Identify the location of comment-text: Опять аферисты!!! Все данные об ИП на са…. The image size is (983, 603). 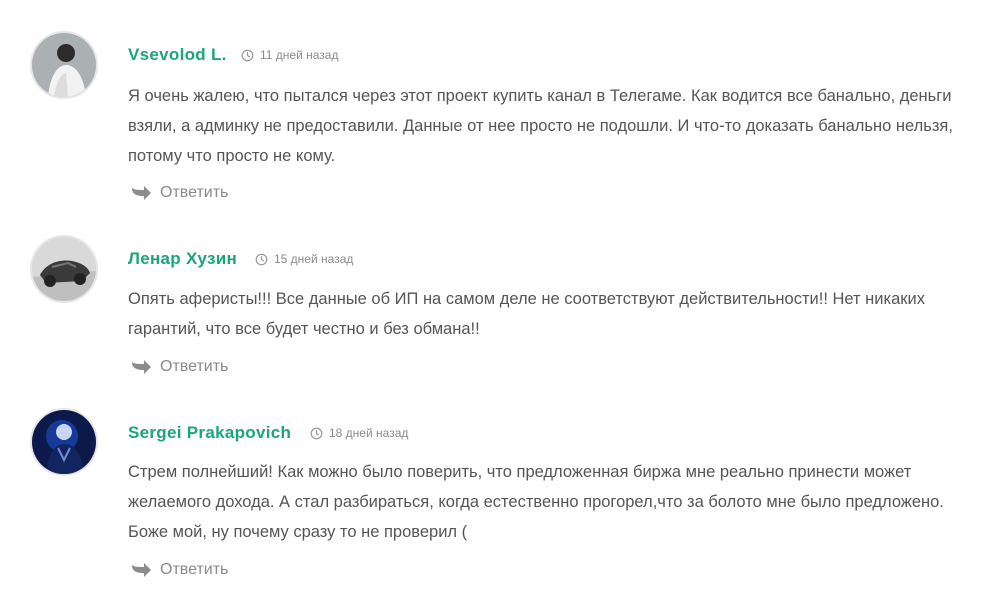
(526, 314).